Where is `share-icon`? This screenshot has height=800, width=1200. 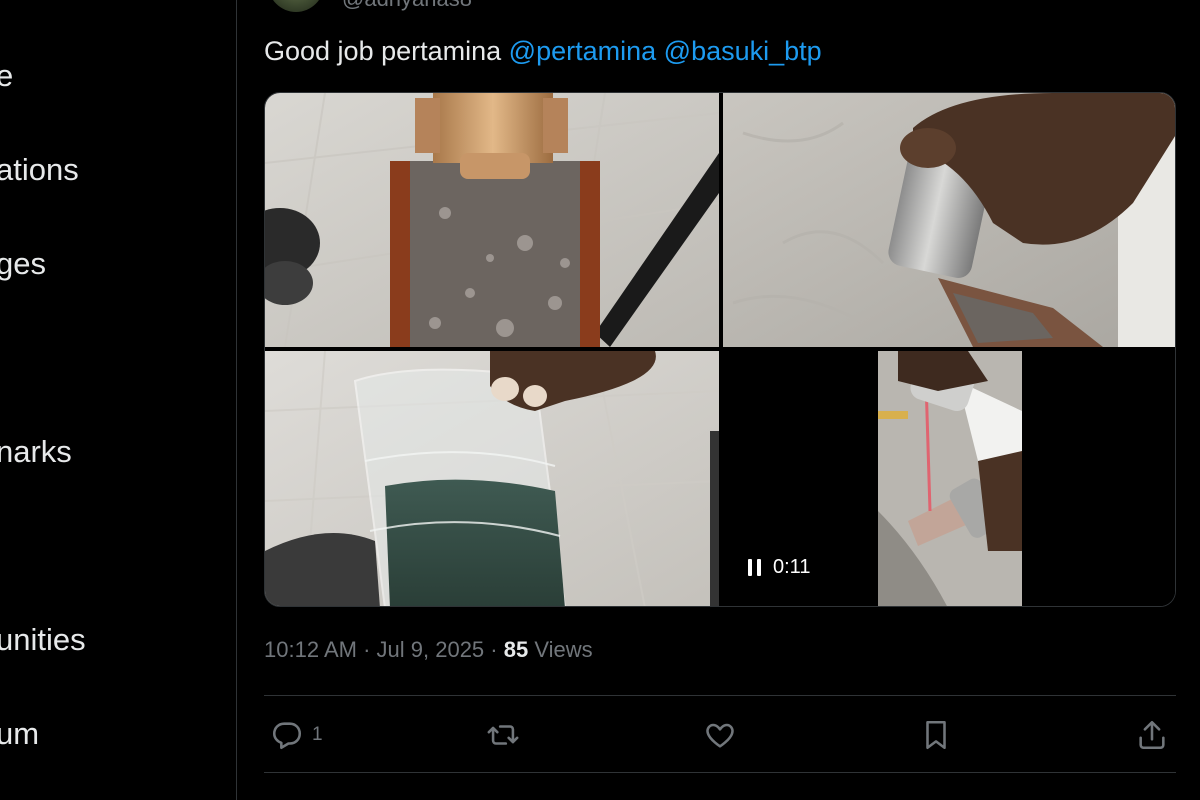 share-icon is located at coordinates (1152, 735).